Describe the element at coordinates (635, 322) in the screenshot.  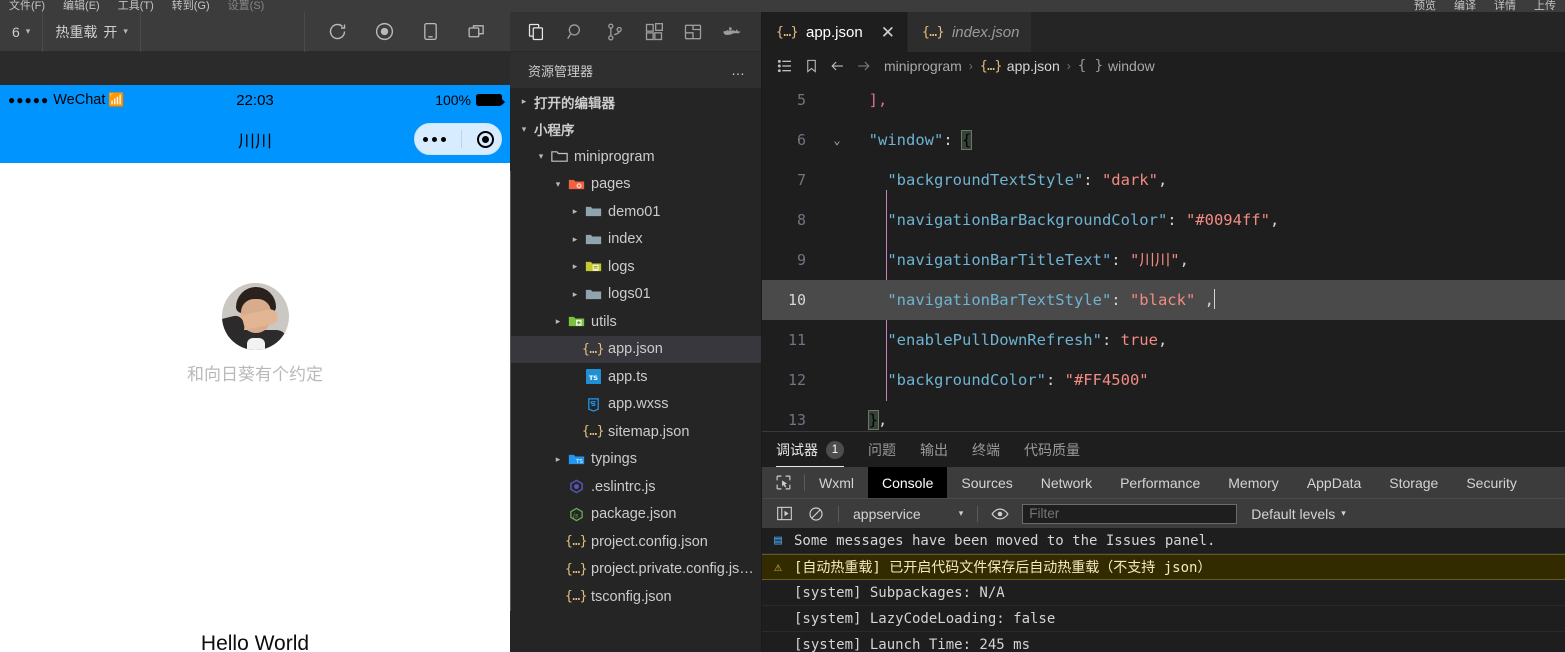
I see `tree-item: ▸ utils` at that location.